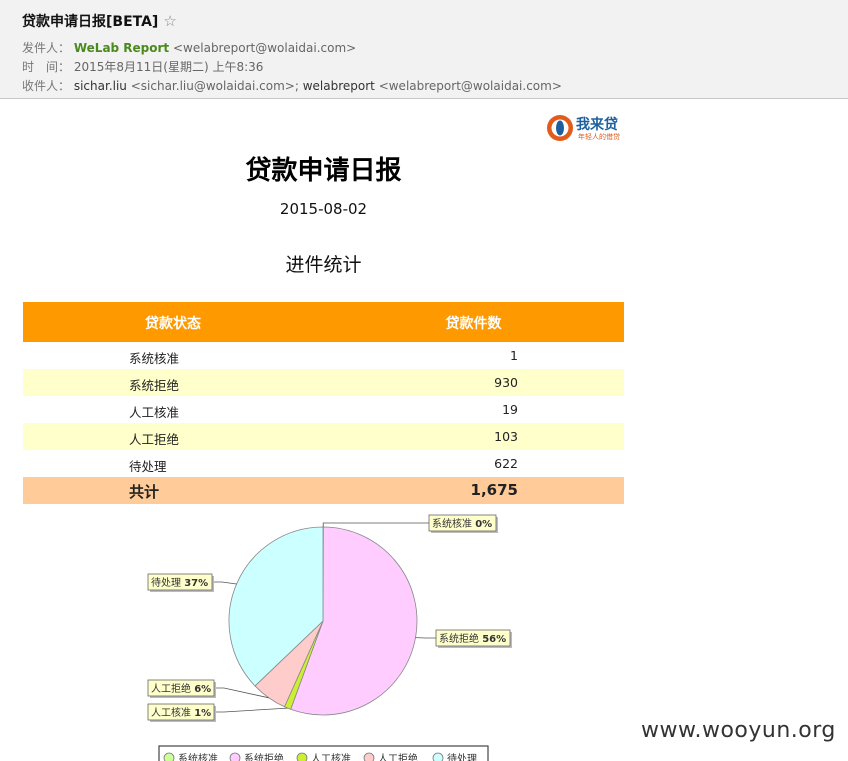  Describe the element at coordinates (100, 86) in the screenshot. I see `to-name-1: sichar.liu` at that location.